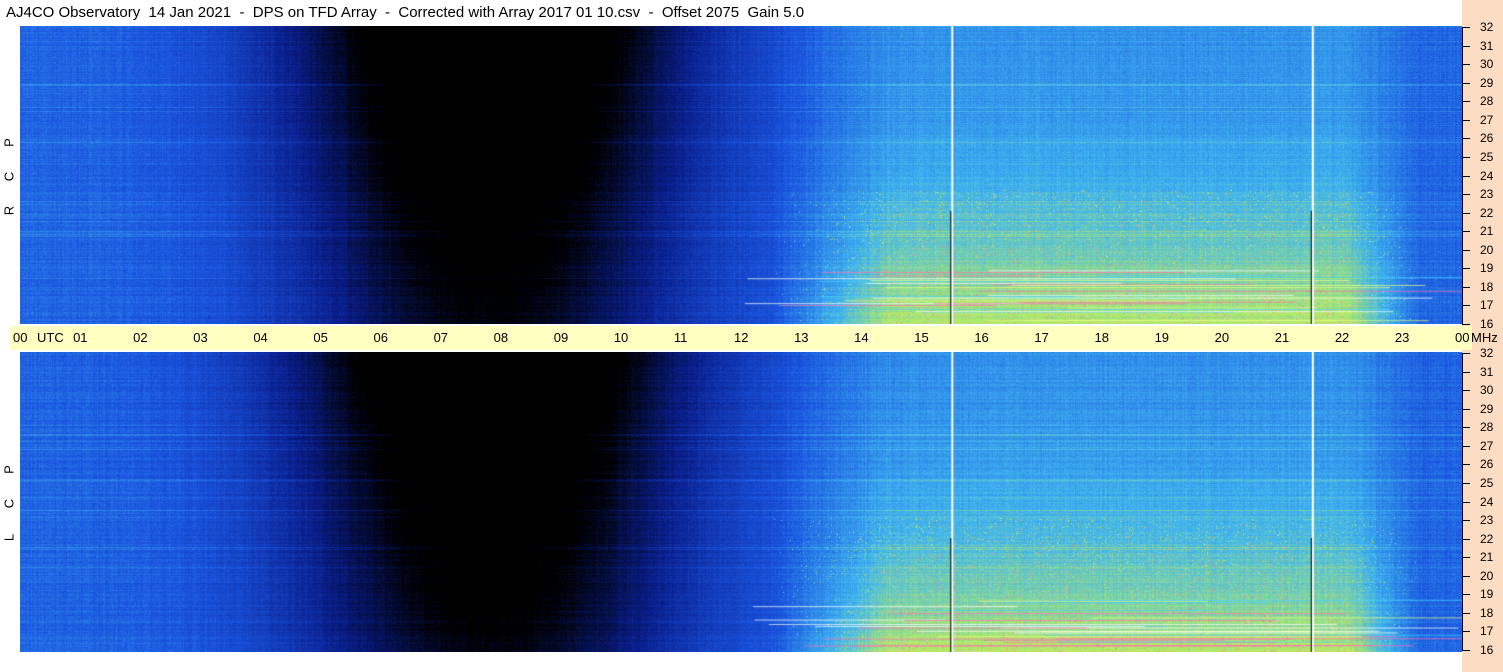 This screenshot has width=1503, height=672. Describe the element at coordinates (501, 337) in the screenshot. I see `utc-tick-label: 08` at that location.